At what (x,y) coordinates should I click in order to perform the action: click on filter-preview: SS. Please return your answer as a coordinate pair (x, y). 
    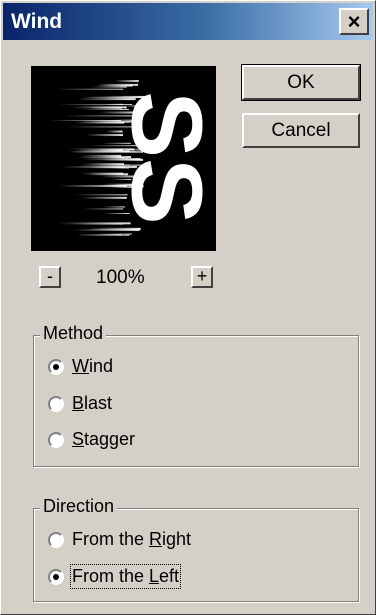
    Looking at the image, I should click on (123, 158).